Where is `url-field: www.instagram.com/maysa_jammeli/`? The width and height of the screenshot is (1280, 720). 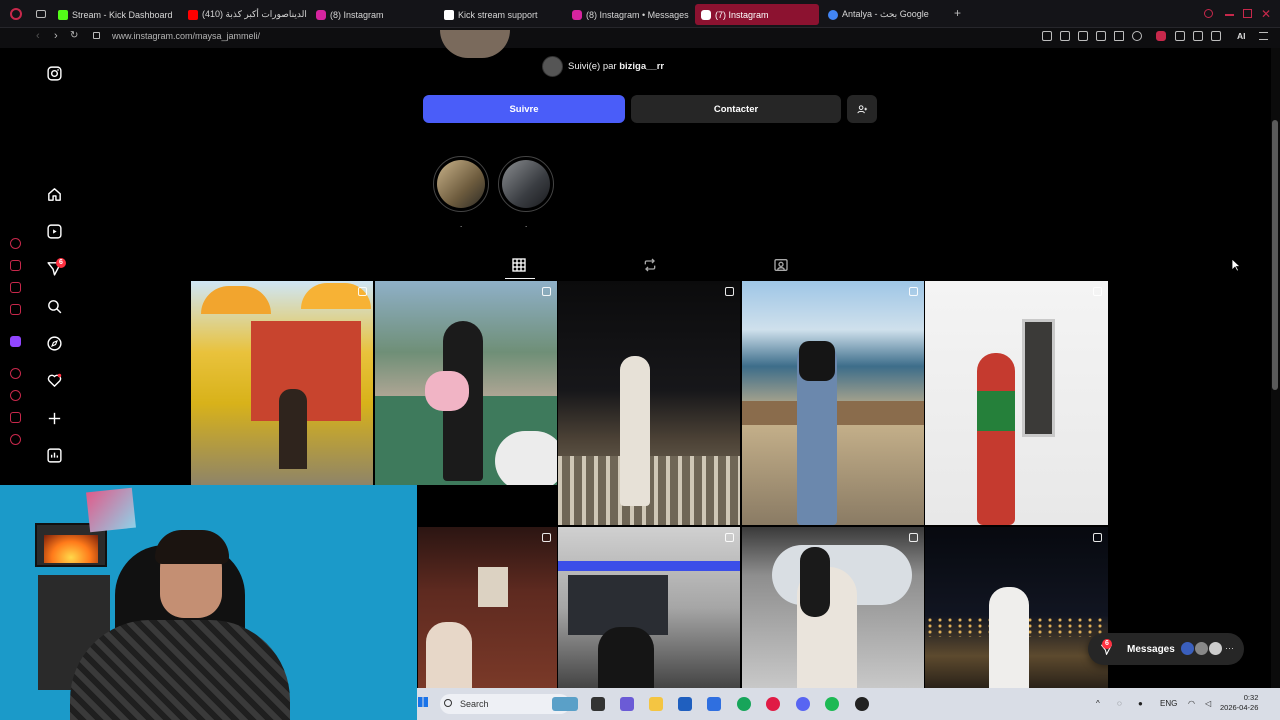
url-field: www.instagram.com/maysa_jammeli/ is located at coordinates (186, 36).